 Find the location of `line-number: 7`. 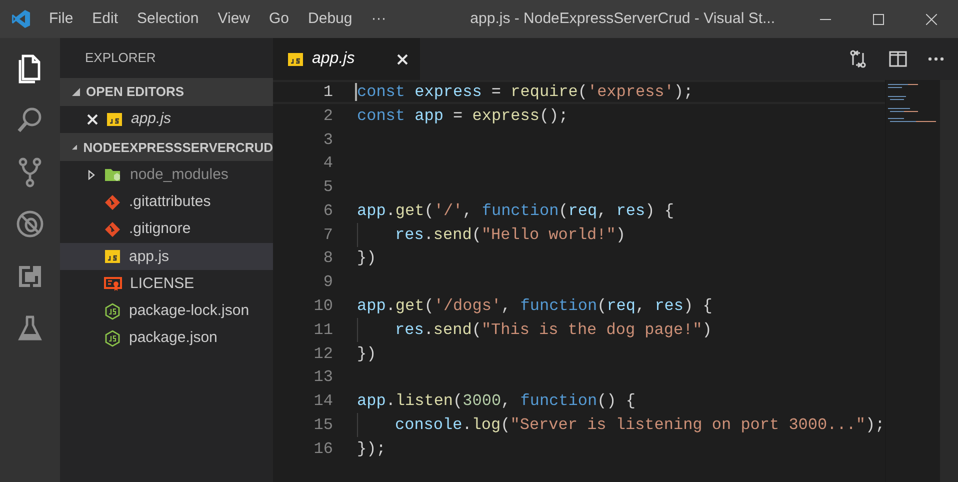

line-number: 7 is located at coordinates (327, 235).